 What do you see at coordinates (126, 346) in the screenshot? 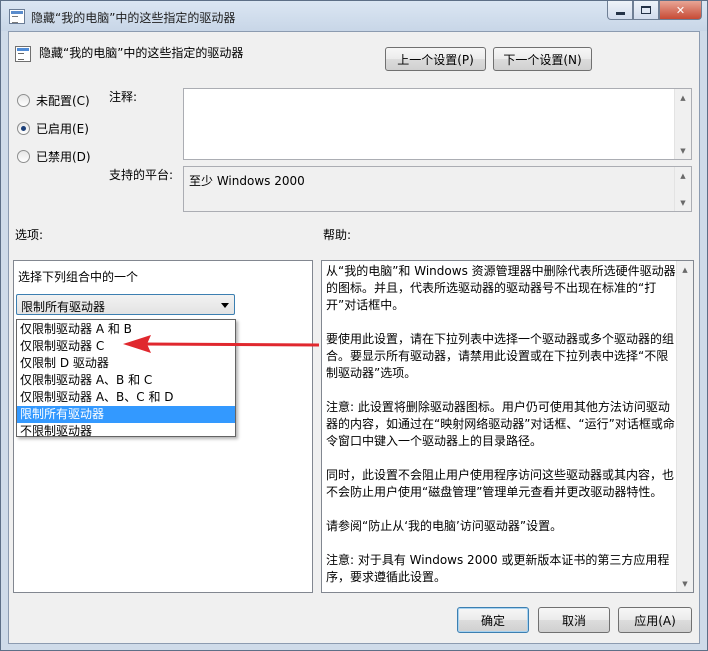
I see `dropdown-option: 仅限制驱动器 C` at bounding box center [126, 346].